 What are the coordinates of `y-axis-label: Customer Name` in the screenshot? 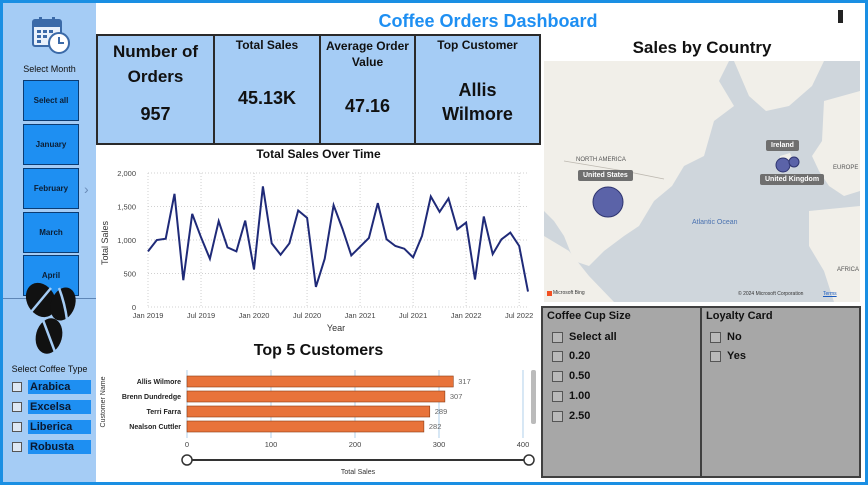 It's located at (103, 401).